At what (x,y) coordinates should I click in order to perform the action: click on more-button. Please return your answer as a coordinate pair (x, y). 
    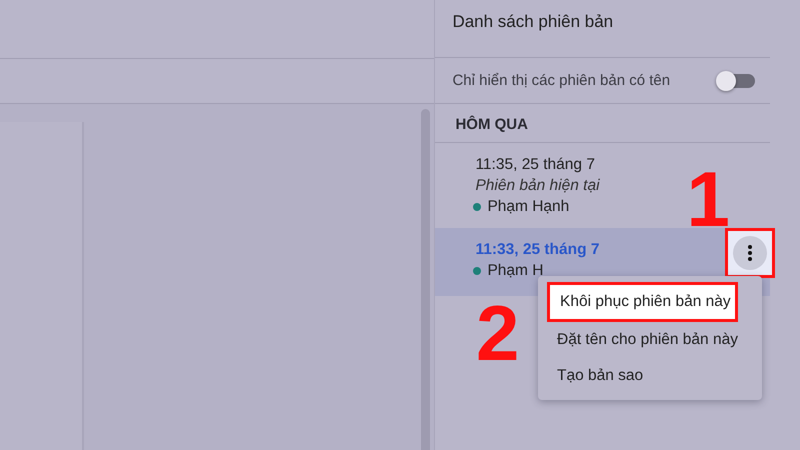
    Looking at the image, I should click on (750, 253).